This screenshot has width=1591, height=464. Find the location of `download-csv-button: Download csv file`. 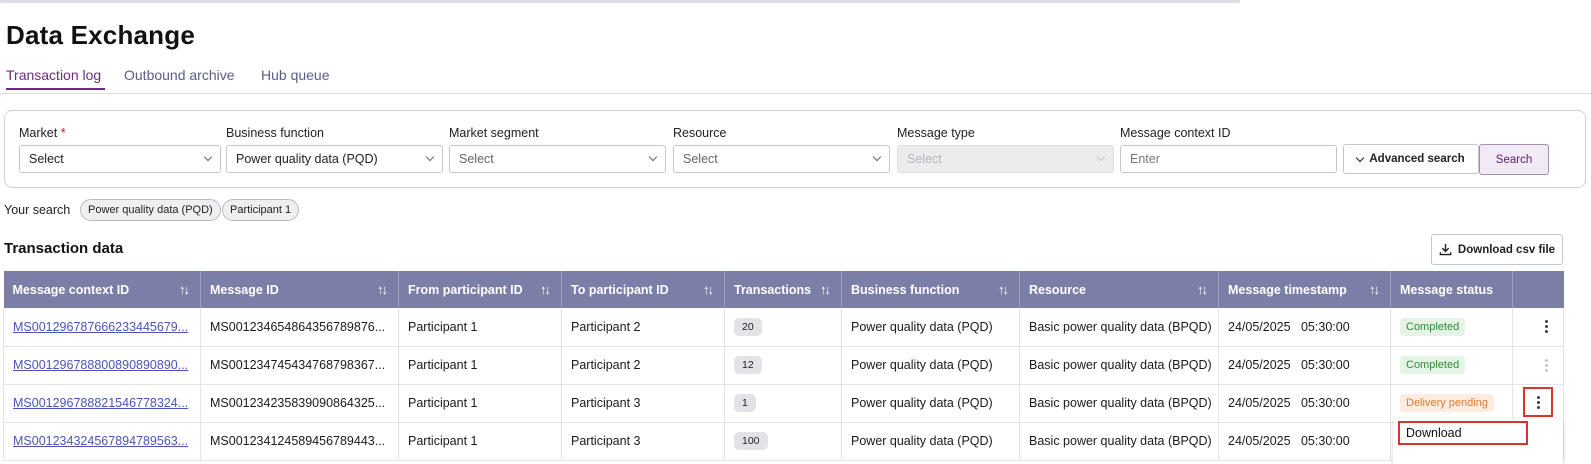

download-csv-button: Download csv file is located at coordinates (1497, 249).